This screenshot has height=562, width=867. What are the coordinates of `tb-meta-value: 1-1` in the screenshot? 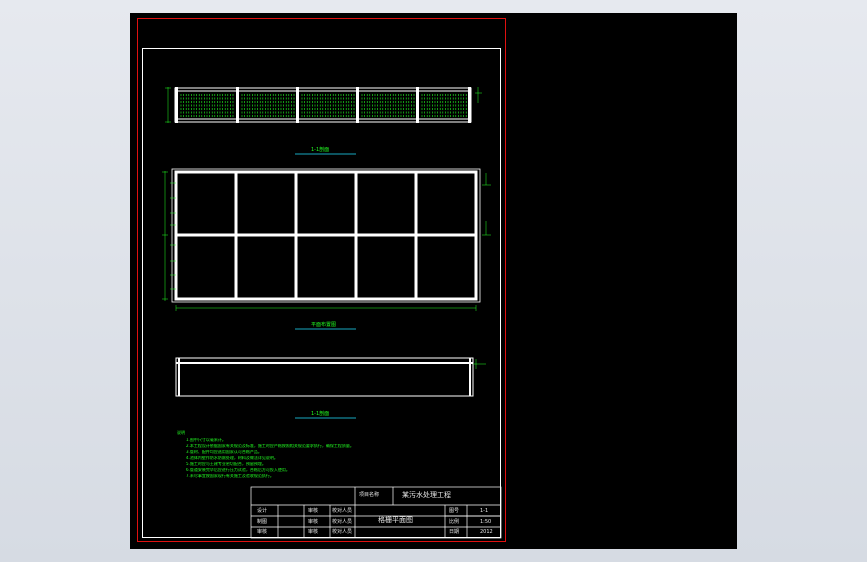 It's located at (484, 511).